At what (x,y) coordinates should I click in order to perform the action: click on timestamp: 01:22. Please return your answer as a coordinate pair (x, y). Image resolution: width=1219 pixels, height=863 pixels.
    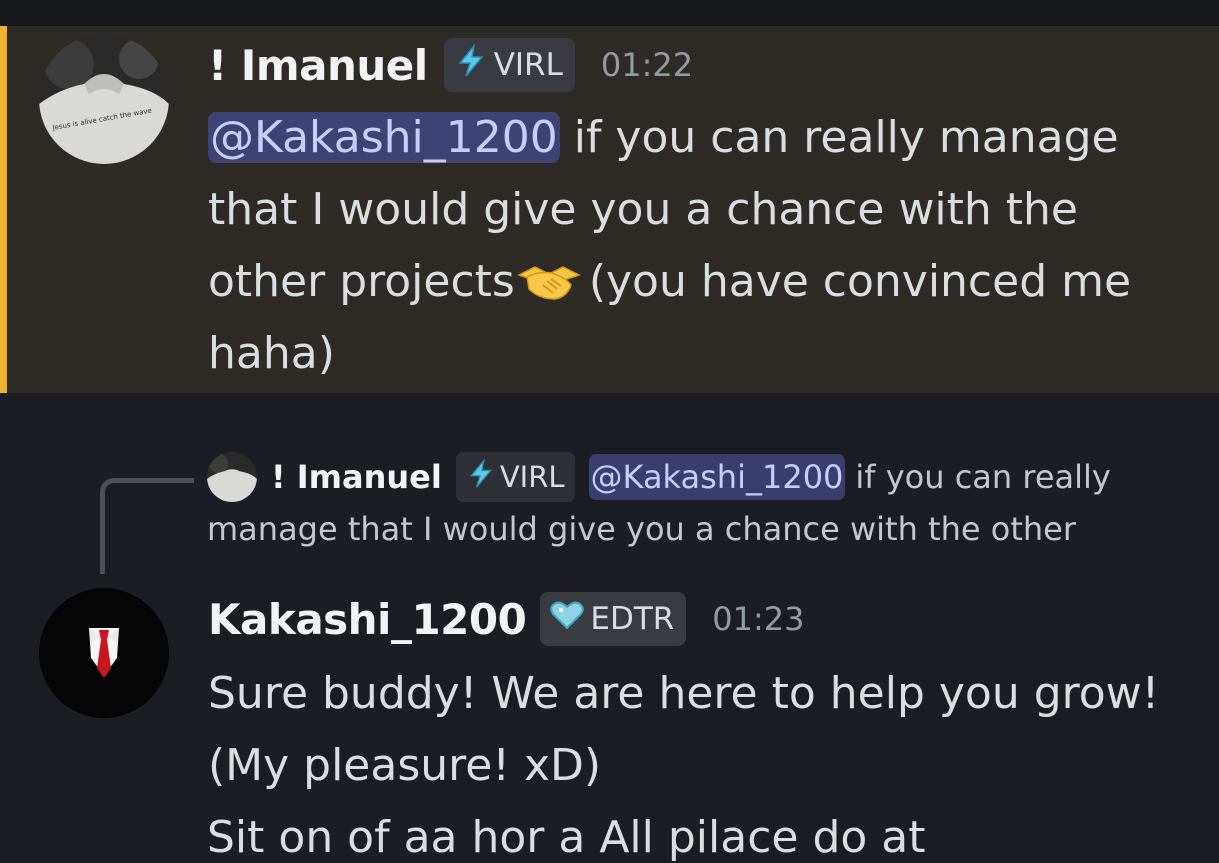
    Looking at the image, I should click on (647, 65).